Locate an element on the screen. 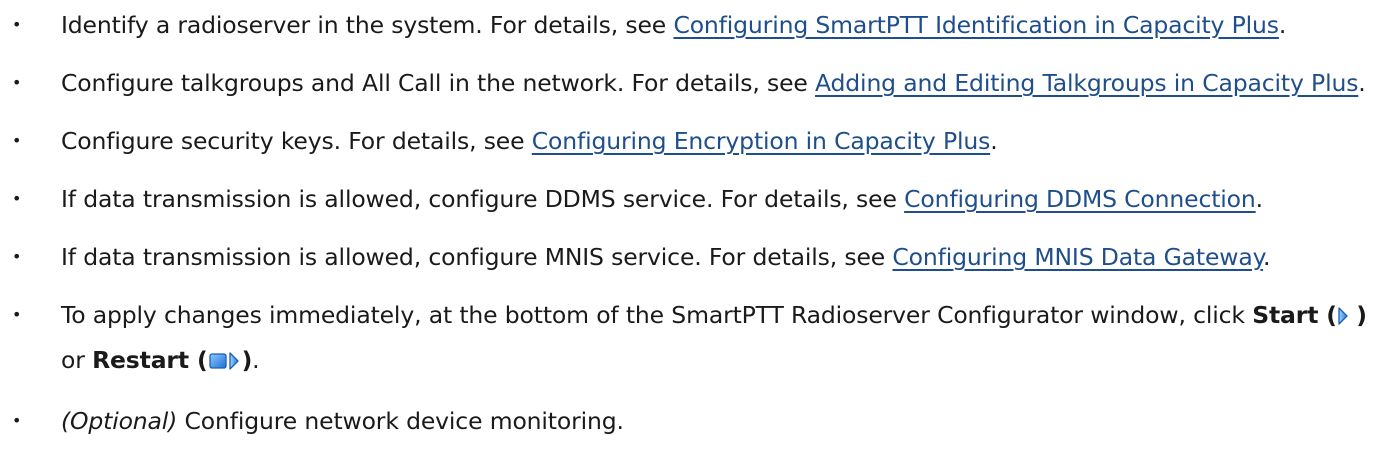  play-triangle-icon is located at coordinates (1343, 318).